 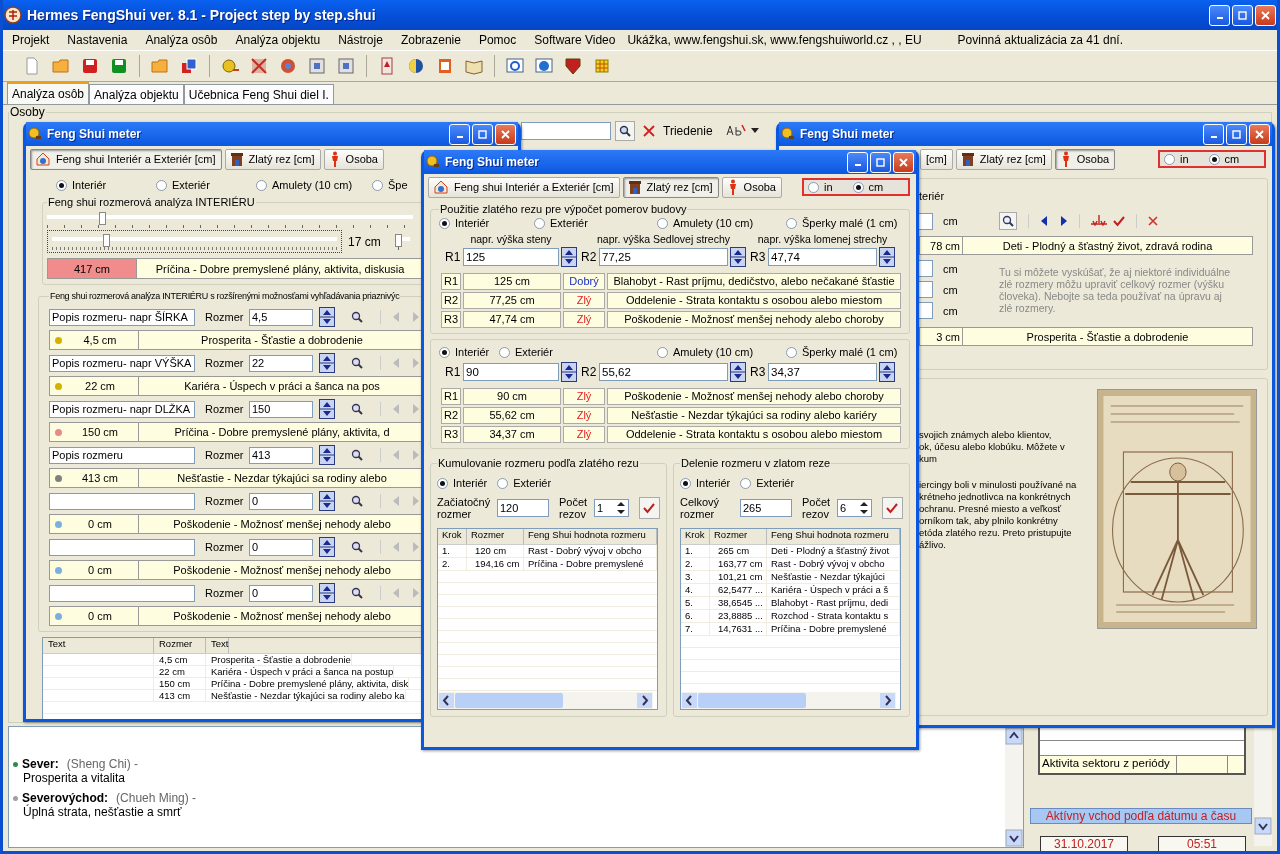 I want to click on tab: Analýza objektu, so click(x=136, y=94).